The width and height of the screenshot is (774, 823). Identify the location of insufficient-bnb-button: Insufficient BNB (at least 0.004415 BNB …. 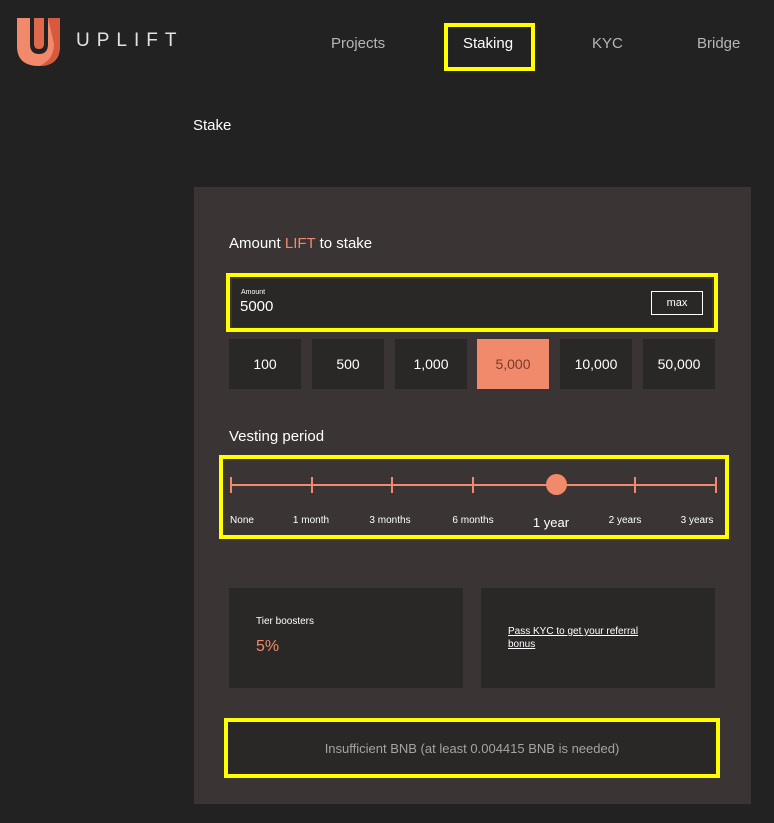
(472, 748).